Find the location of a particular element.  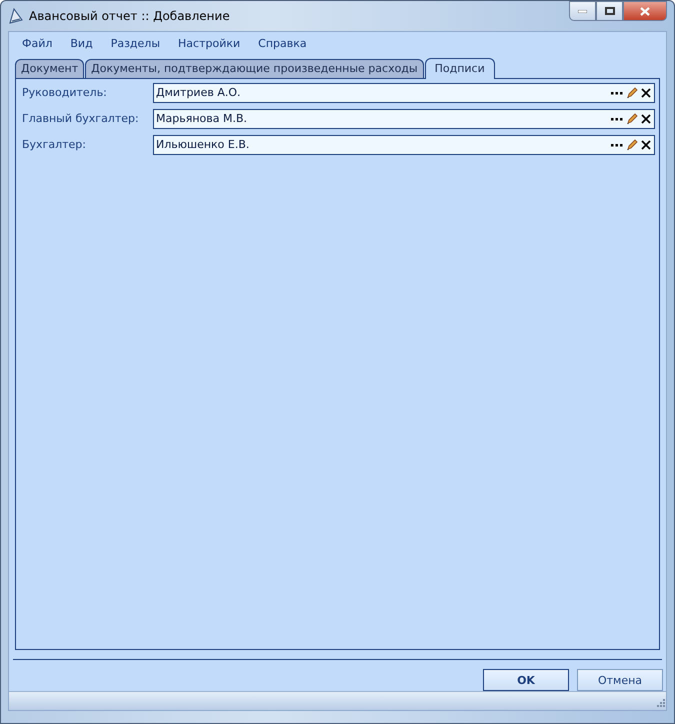

tab: Документы, подтверждающие произведенные расходы is located at coordinates (254, 68).